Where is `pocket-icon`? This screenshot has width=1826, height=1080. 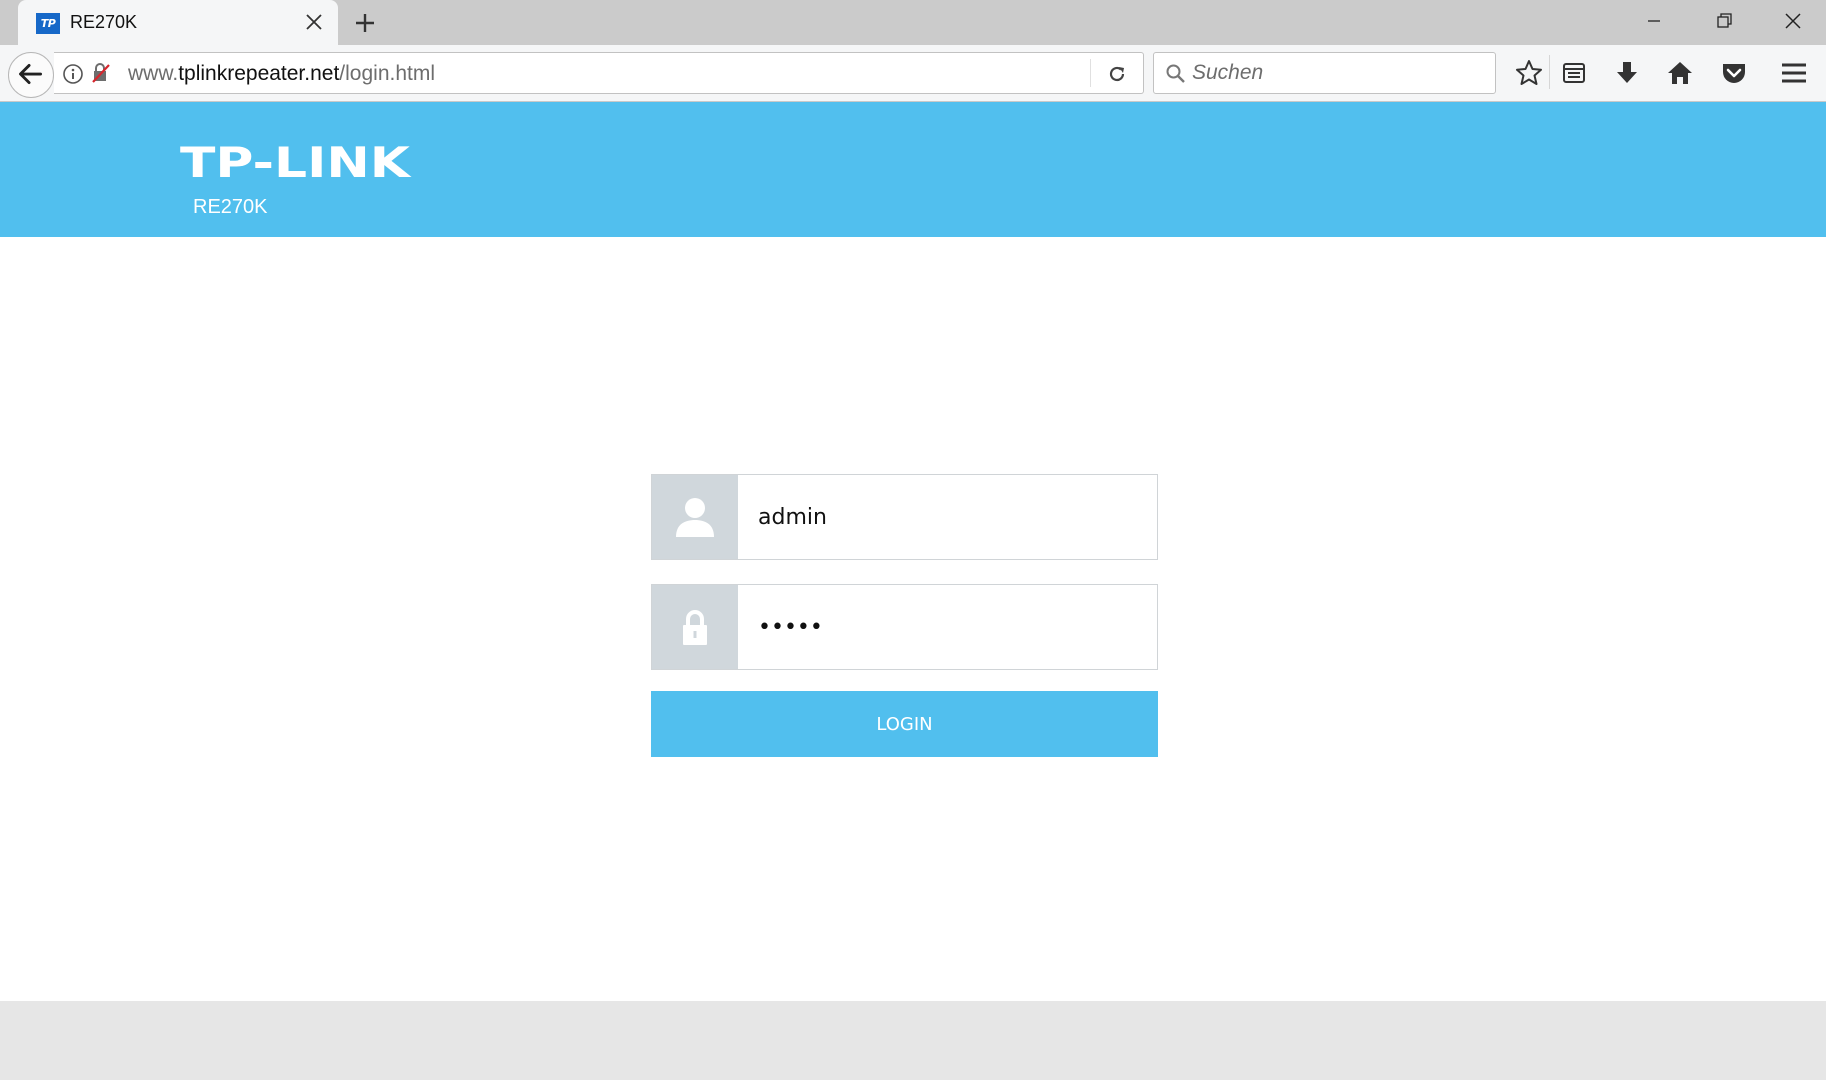 pocket-icon is located at coordinates (1734, 73).